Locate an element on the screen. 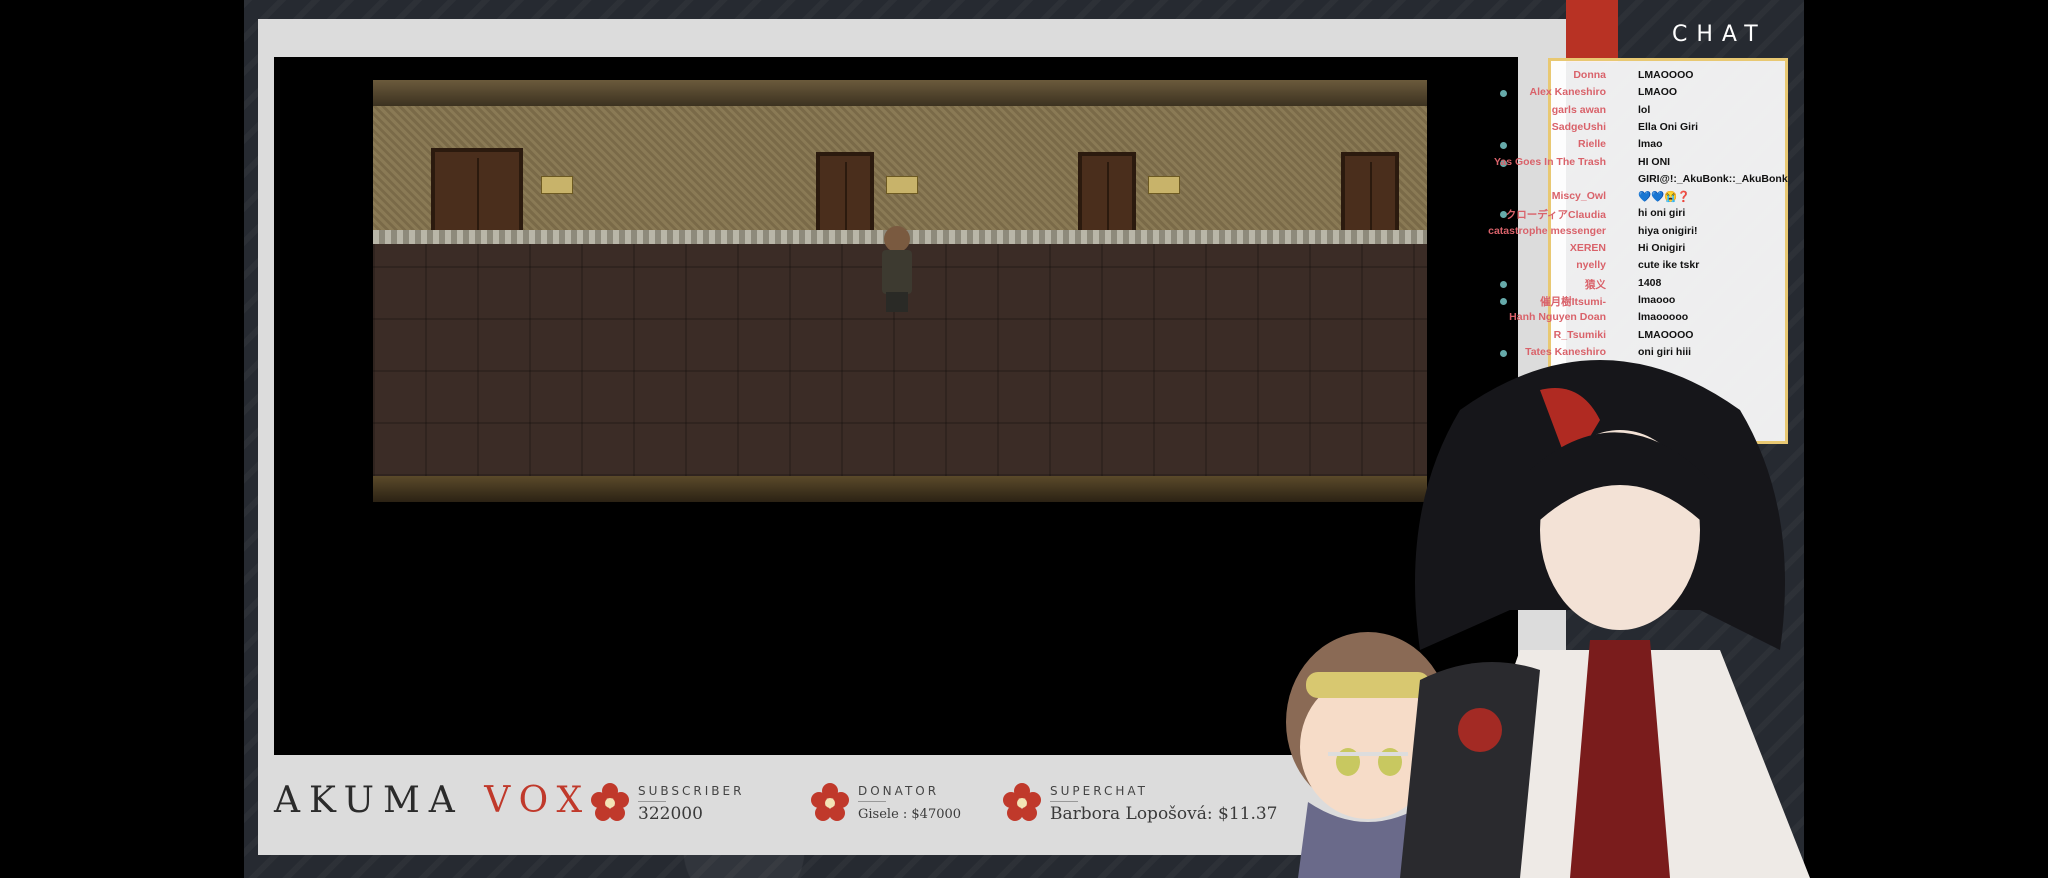  chat-message: catastrophe messenger hiya onigiri! is located at coordinates (1610, 233).